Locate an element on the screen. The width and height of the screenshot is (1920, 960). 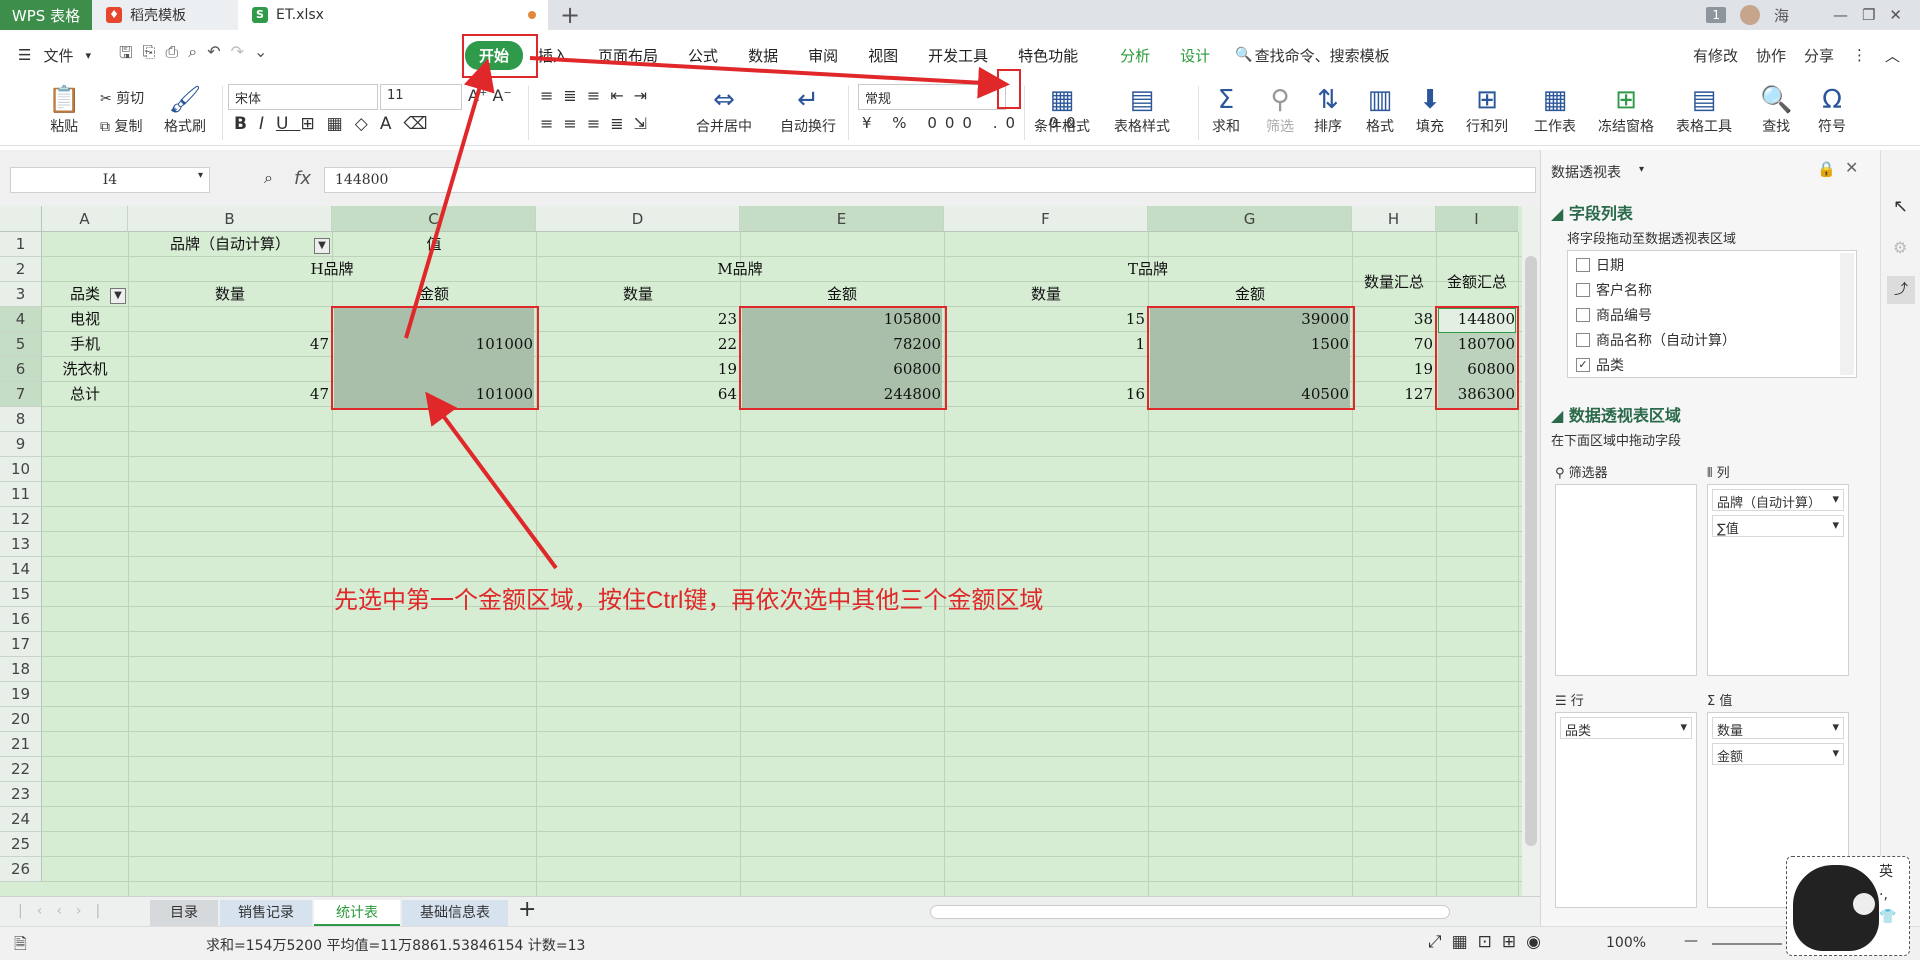
columns-zone: 品牌（自动计算） ▾ ∑值 ▾ is located at coordinates (1778, 580).